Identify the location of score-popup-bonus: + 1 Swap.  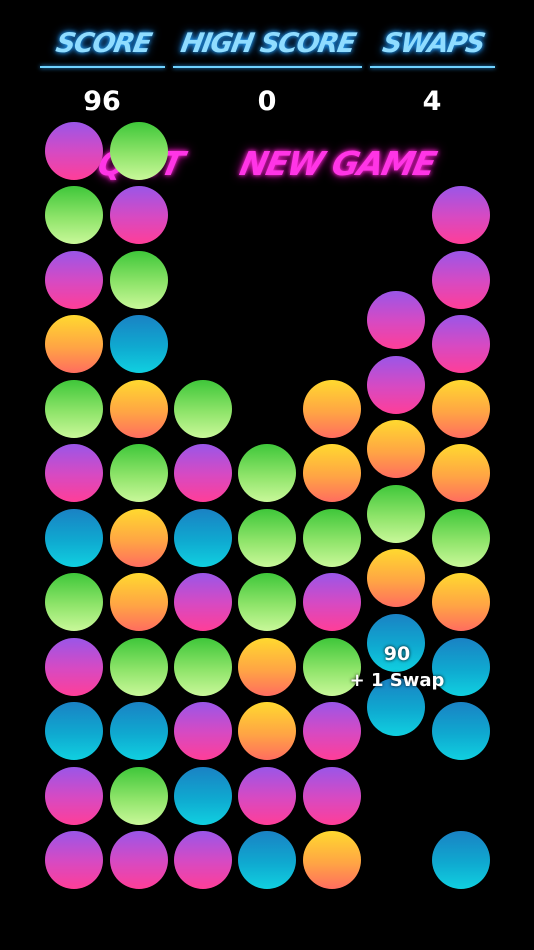
(397, 680).